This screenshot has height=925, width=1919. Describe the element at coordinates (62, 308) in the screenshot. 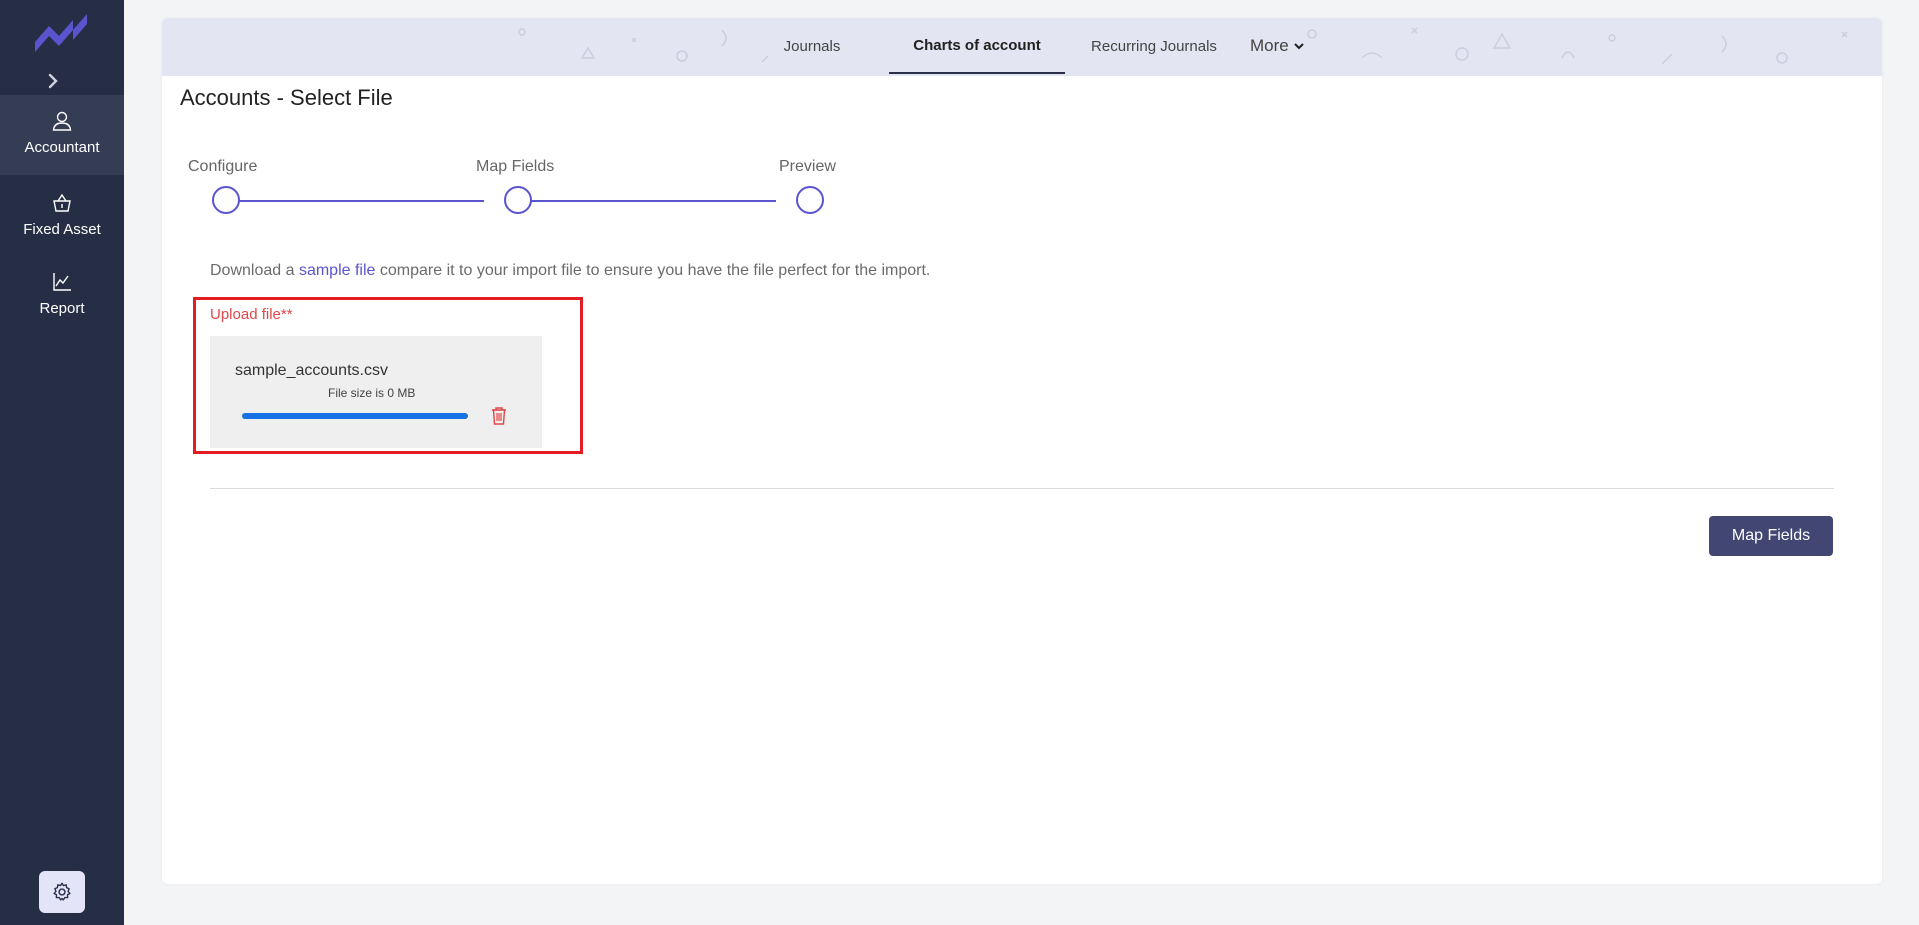

I see `sidebar-item-label: Report` at that location.